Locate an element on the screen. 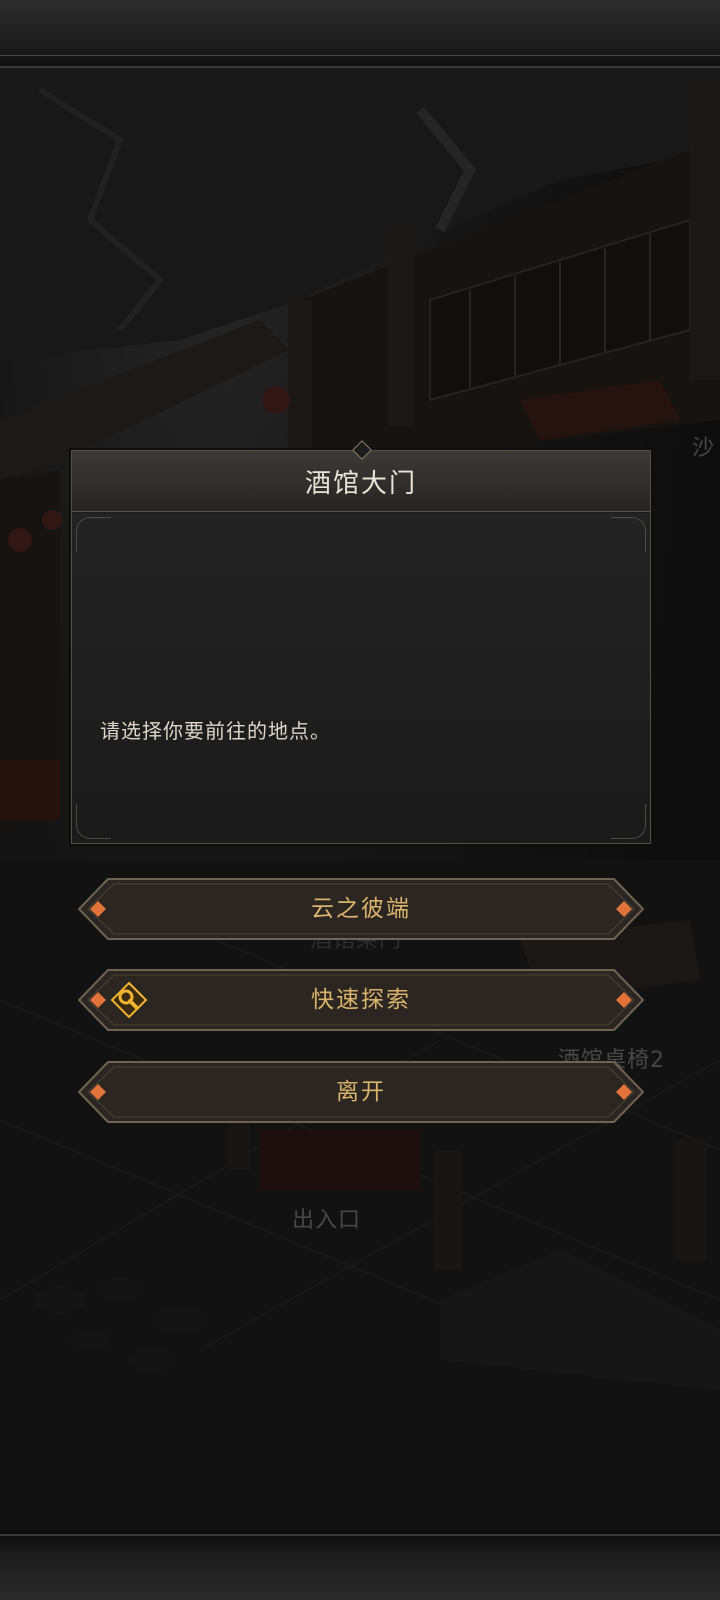 Image resolution: width=720 pixels, height=1600 pixels. dialog-message: 请选择你要前往的地点。 is located at coordinates (215, 731).